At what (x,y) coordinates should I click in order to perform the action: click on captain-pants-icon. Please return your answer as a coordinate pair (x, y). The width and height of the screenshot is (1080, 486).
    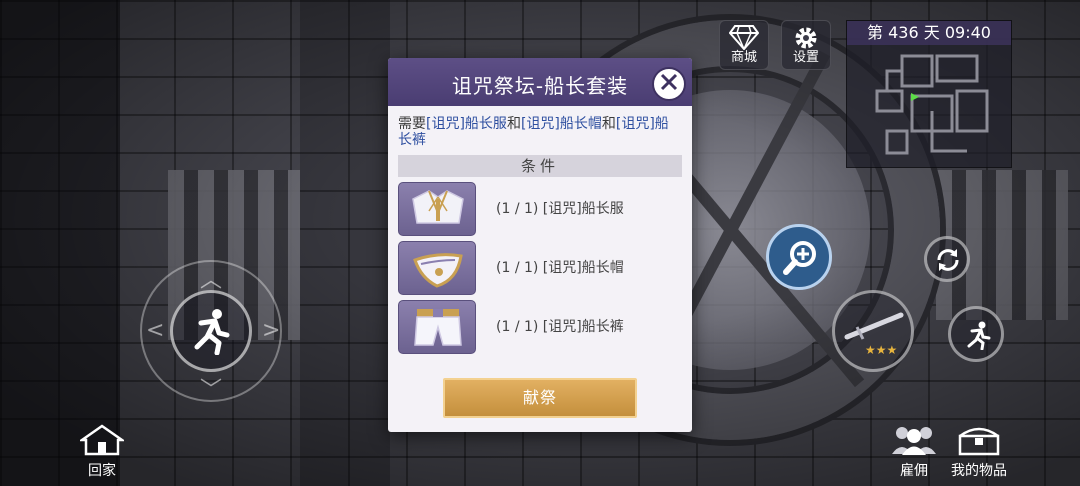
    Looking at the image, I should click on (437, 327).